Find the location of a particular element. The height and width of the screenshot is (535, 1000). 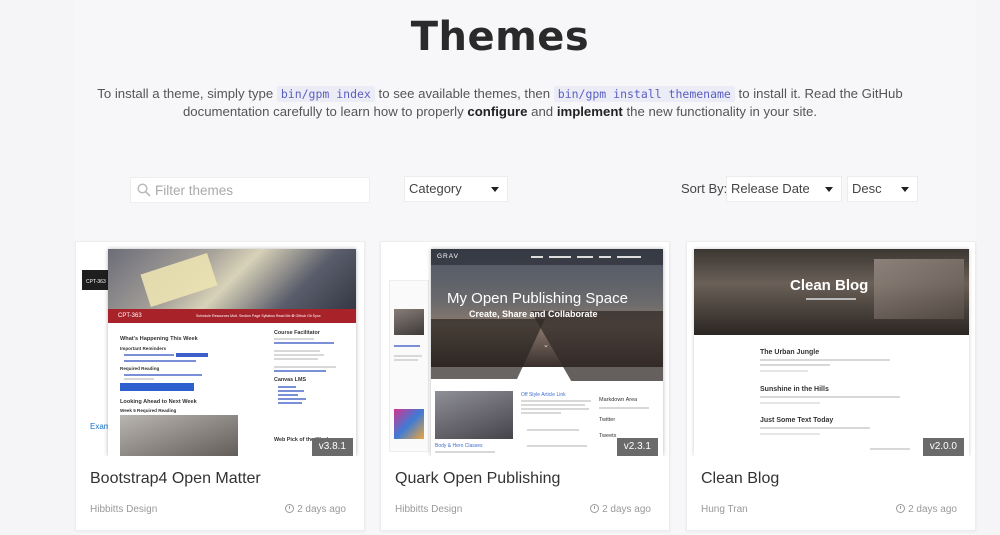

intro-text: and is located at coordinates (542, 111).